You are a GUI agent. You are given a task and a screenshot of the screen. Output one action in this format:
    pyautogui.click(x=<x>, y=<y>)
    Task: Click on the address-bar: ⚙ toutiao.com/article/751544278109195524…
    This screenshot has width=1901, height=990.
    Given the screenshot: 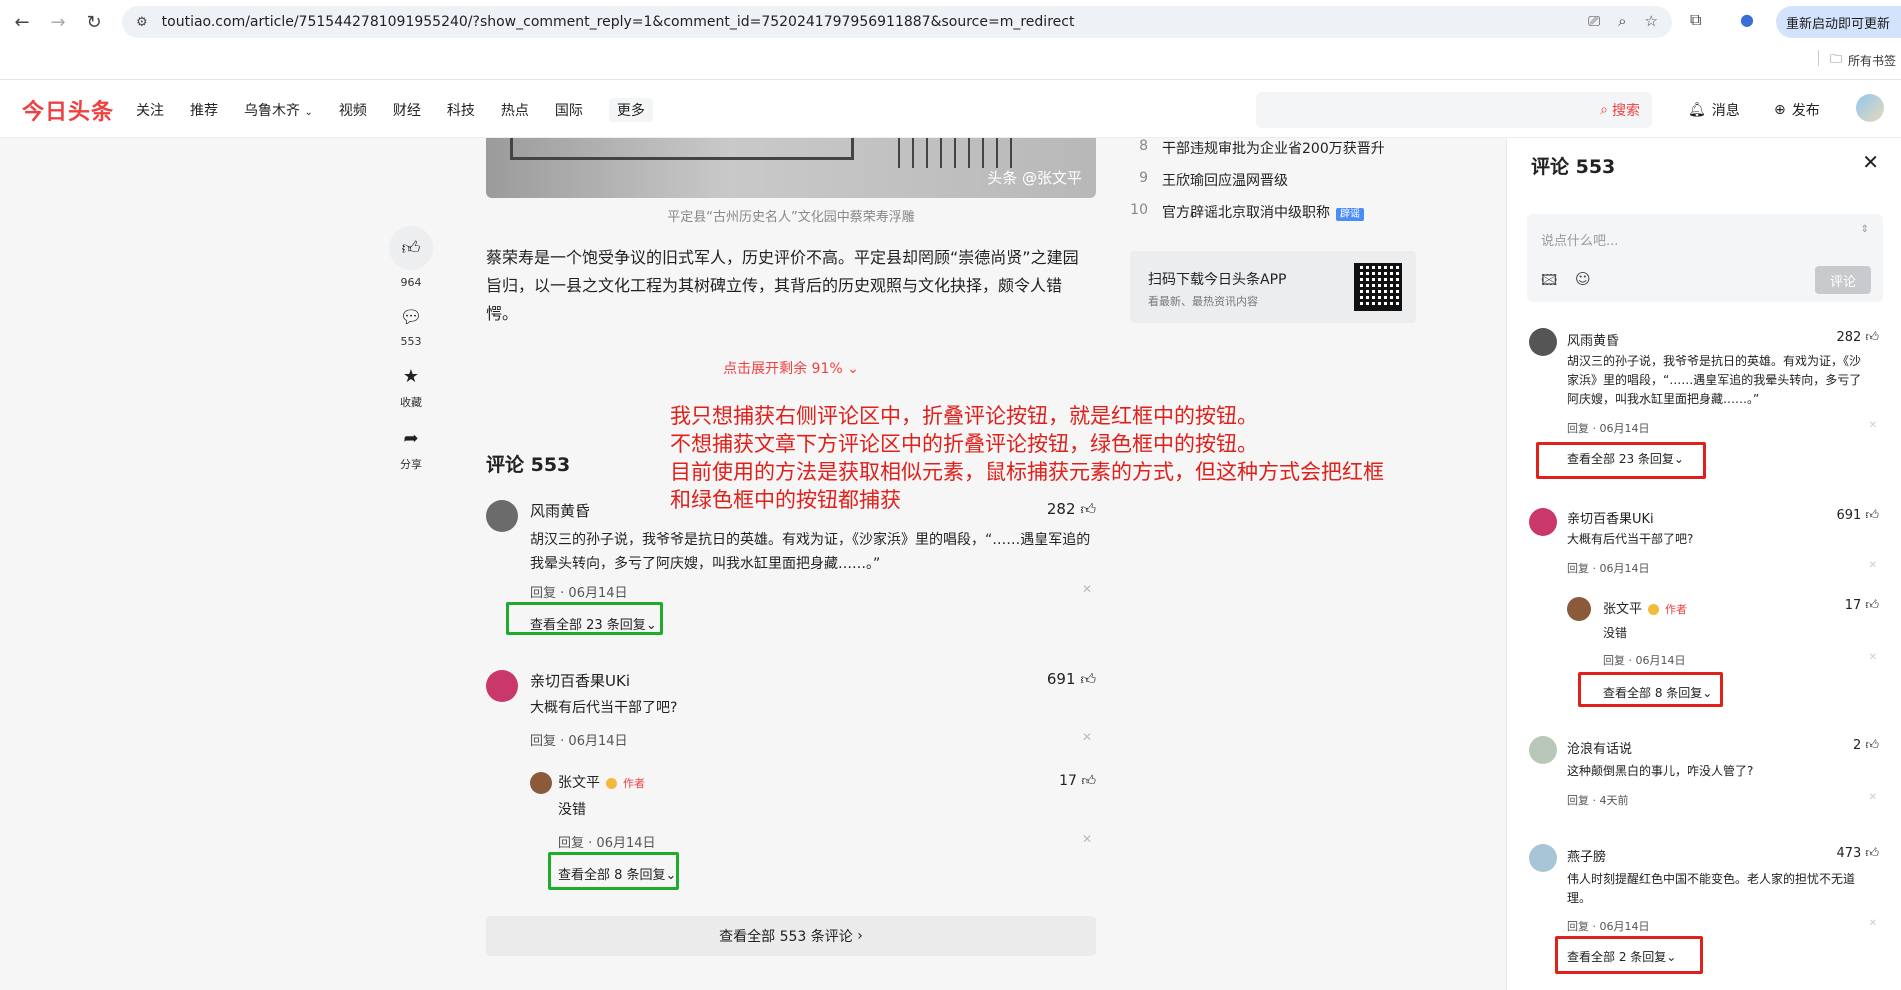 What is the action you would take?
    pyautogui.click(x=897, y=22)
    